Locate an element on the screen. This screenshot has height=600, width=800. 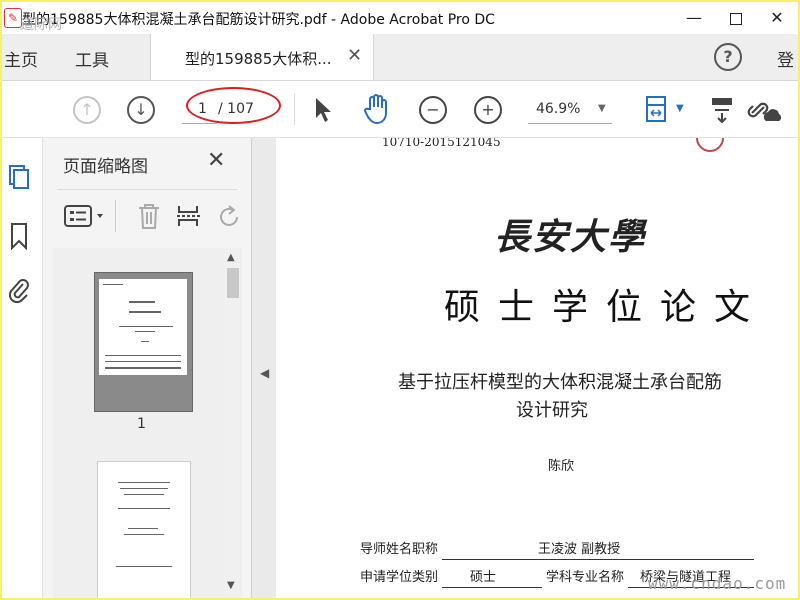
minimize-button: — is located at coordinates (694, 18).